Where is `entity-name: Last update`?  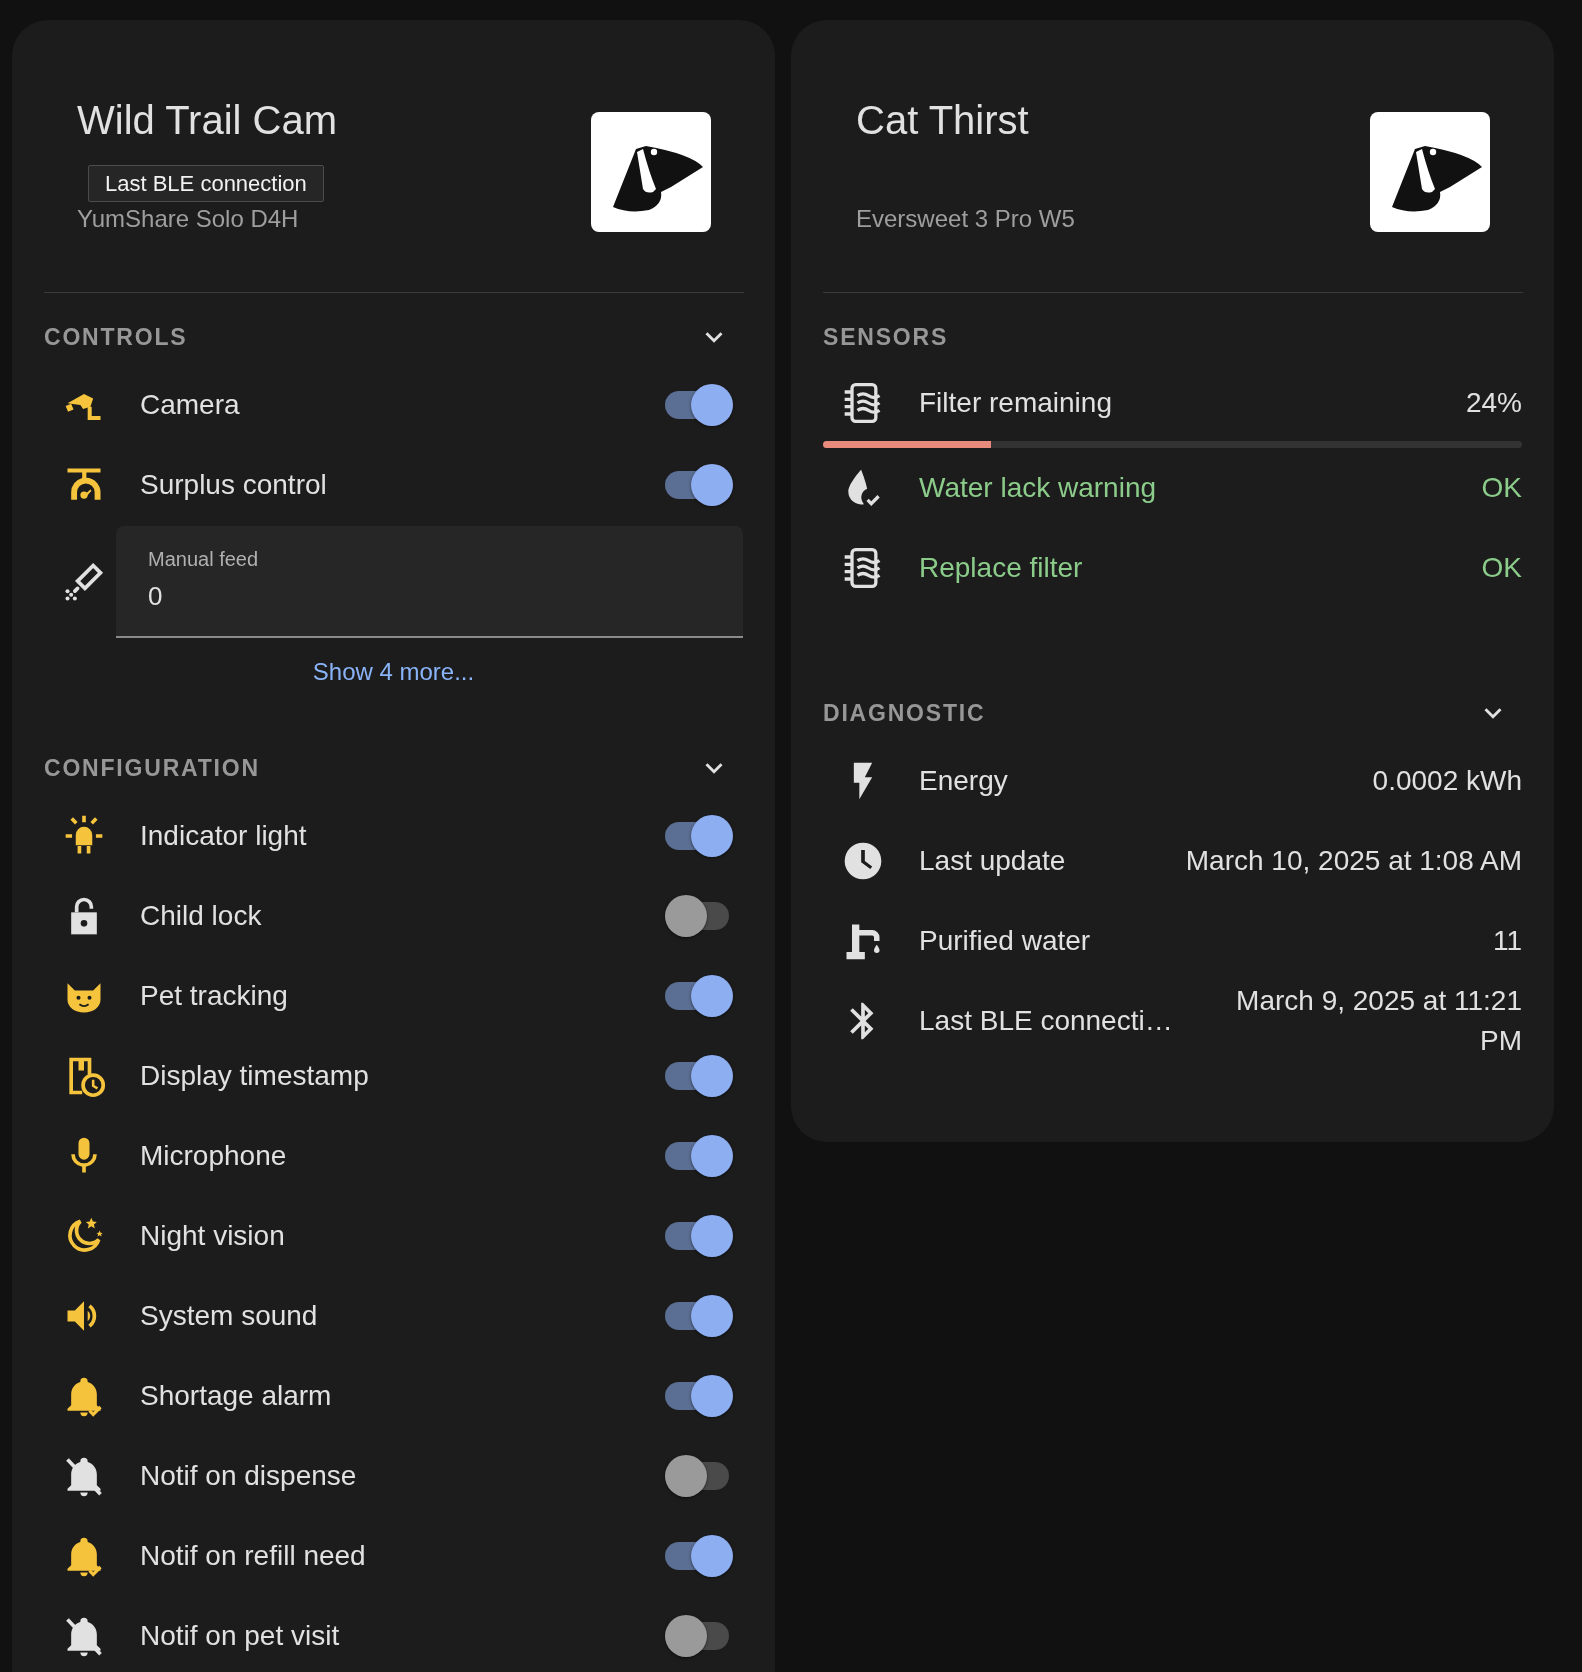 entity-name: Last update is located at coordinates (992, 861).